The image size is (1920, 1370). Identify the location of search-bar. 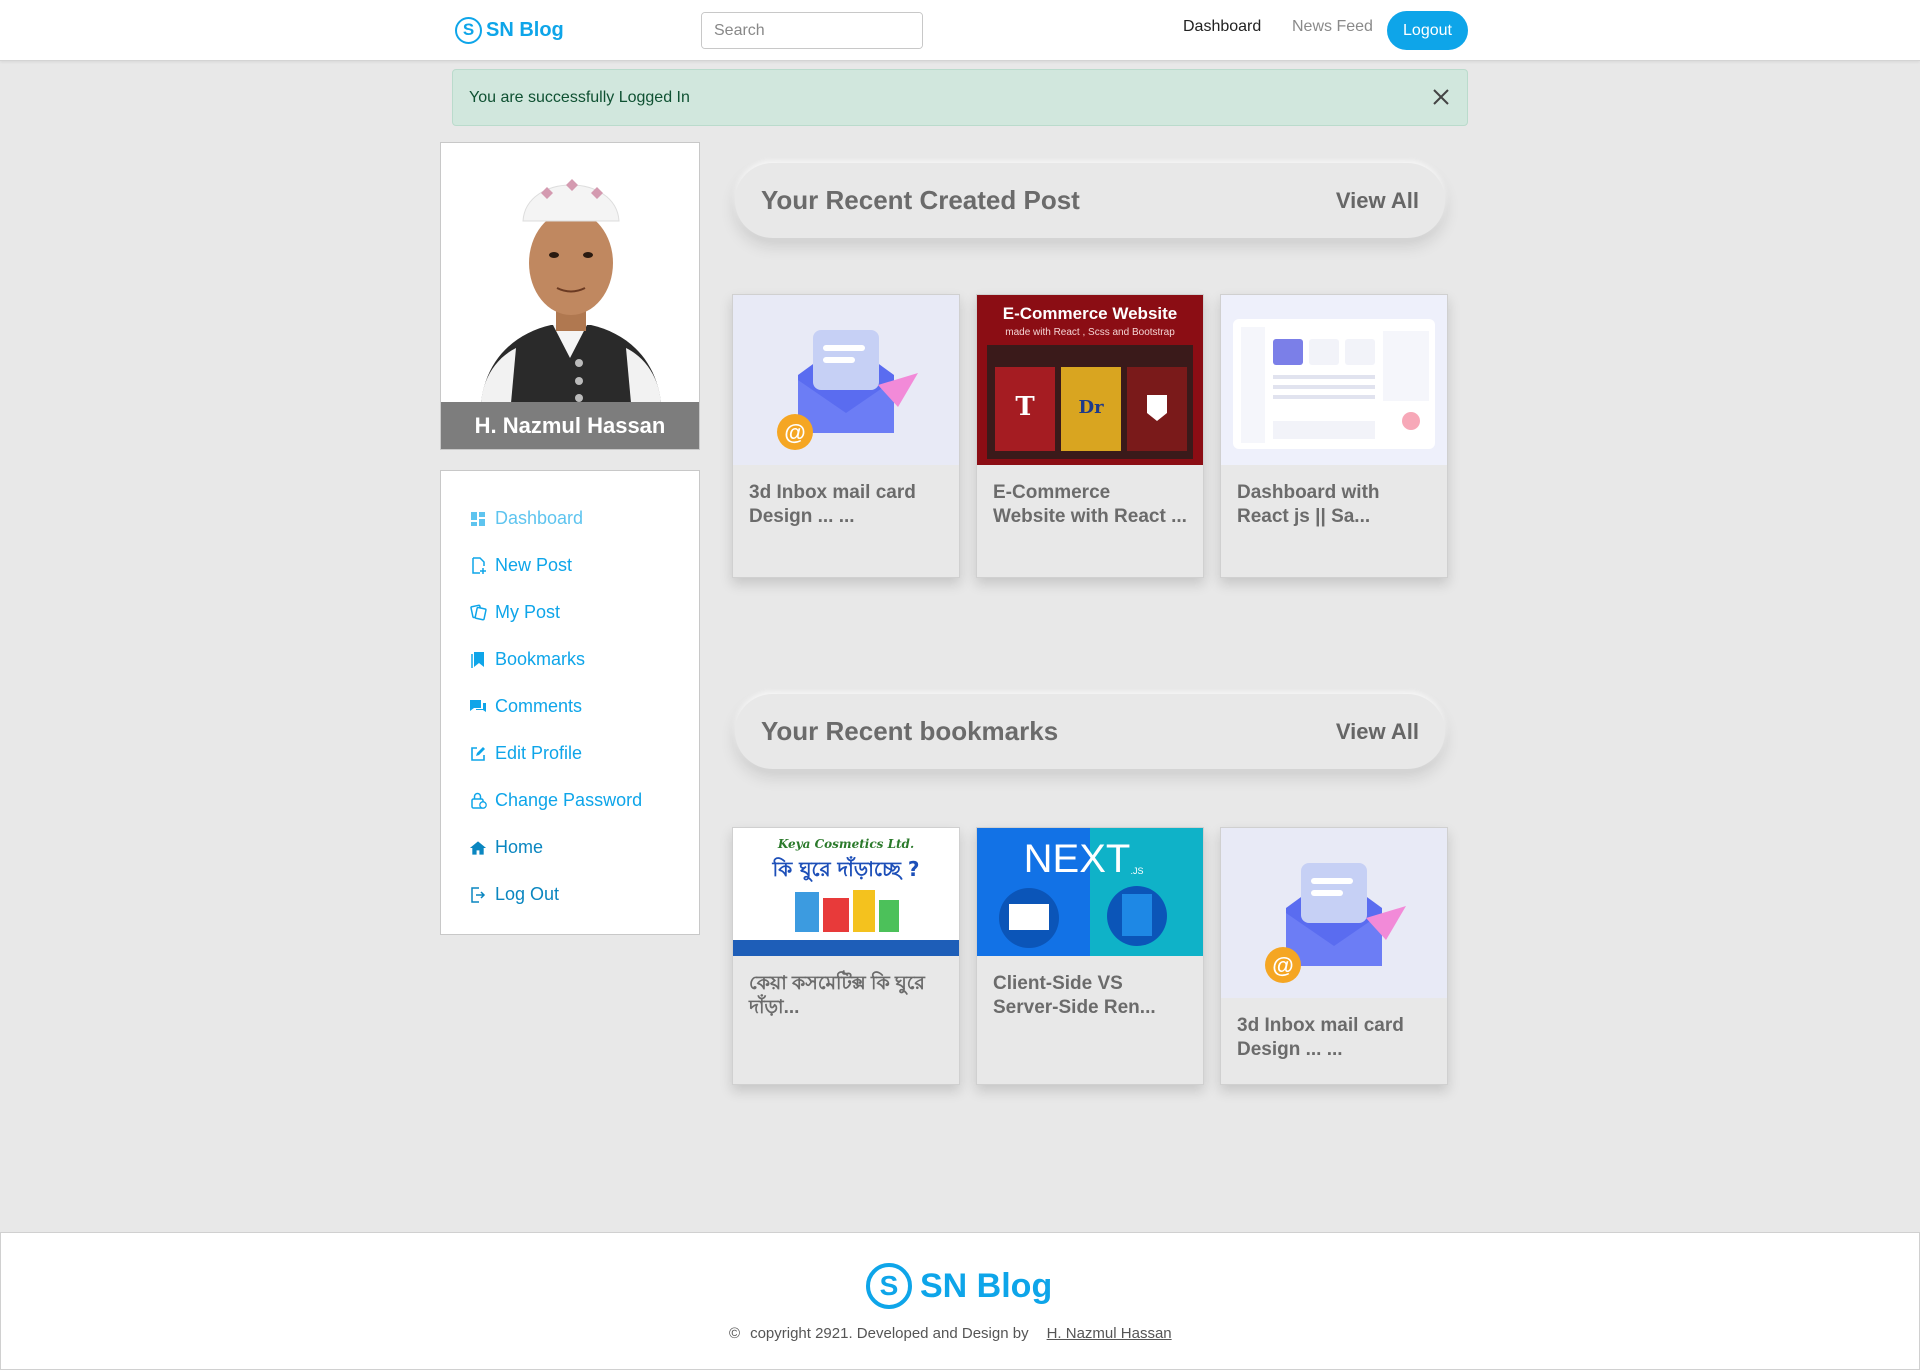
(812, 30).